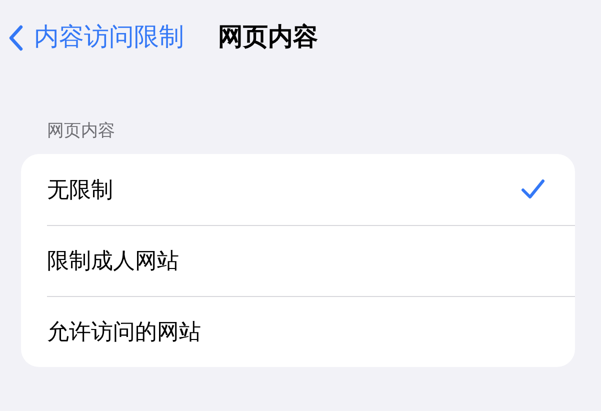  Describe the element at coordinates (533, 189) in the screenshot. I see `checkmark-icon` at that location.